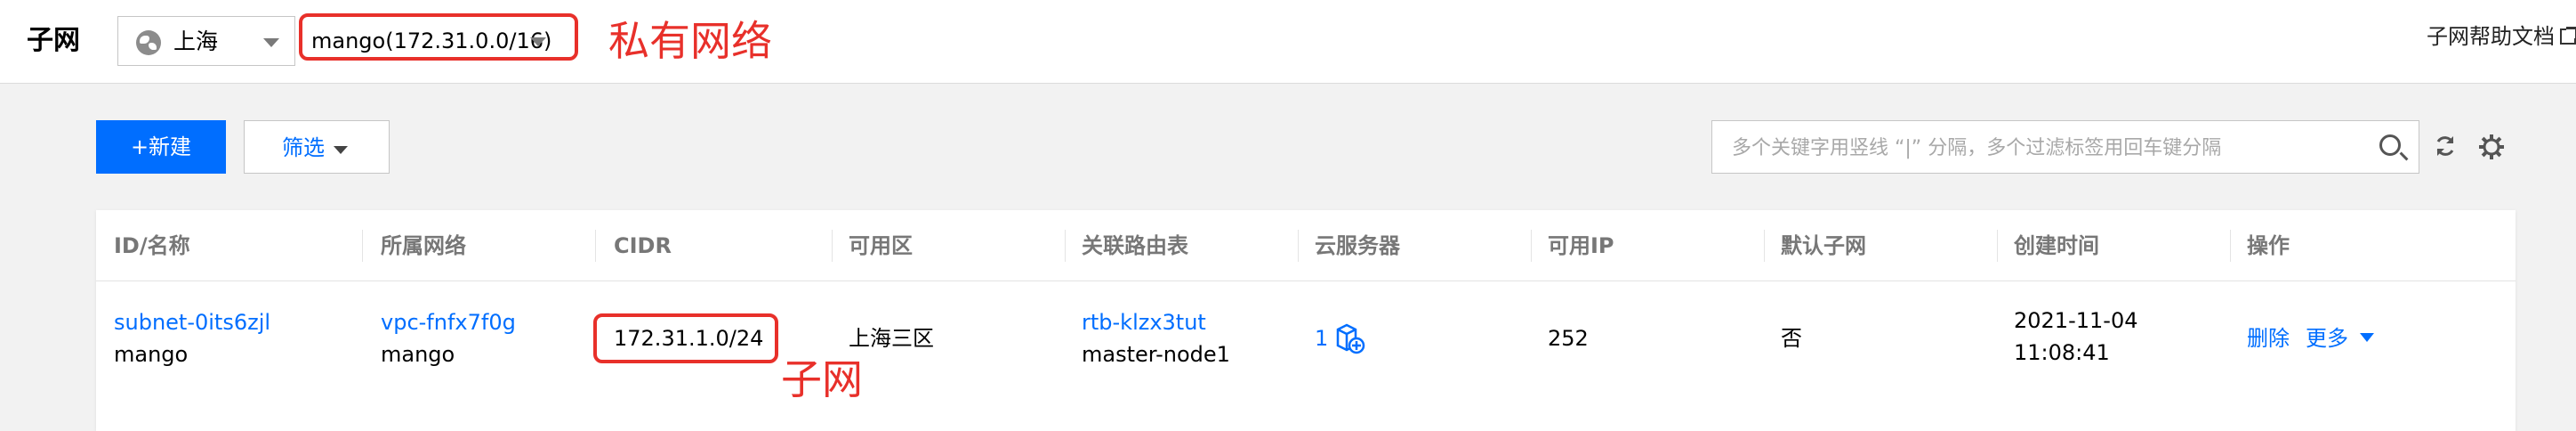  I want to click on vpc-annotation-box, so click(438, 37).